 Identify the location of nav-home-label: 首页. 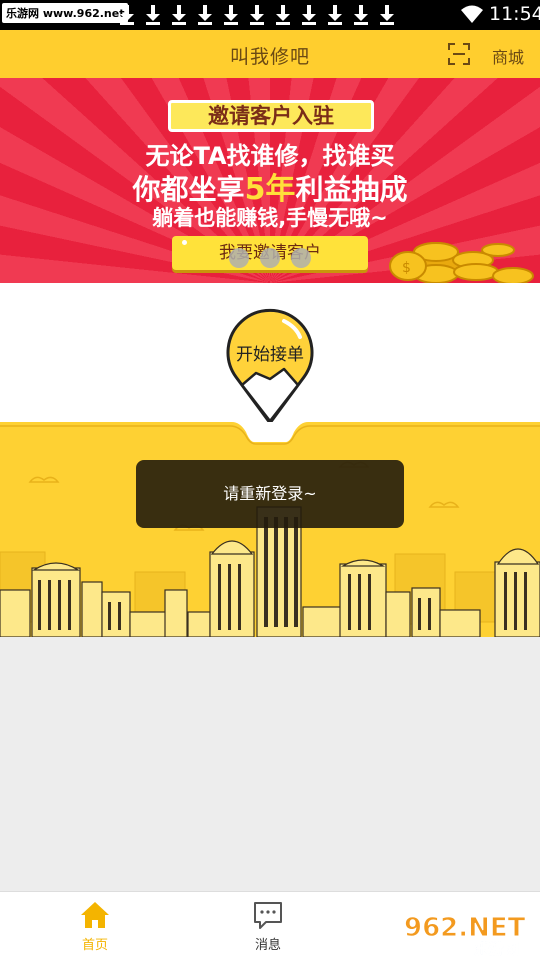
(94, 945).